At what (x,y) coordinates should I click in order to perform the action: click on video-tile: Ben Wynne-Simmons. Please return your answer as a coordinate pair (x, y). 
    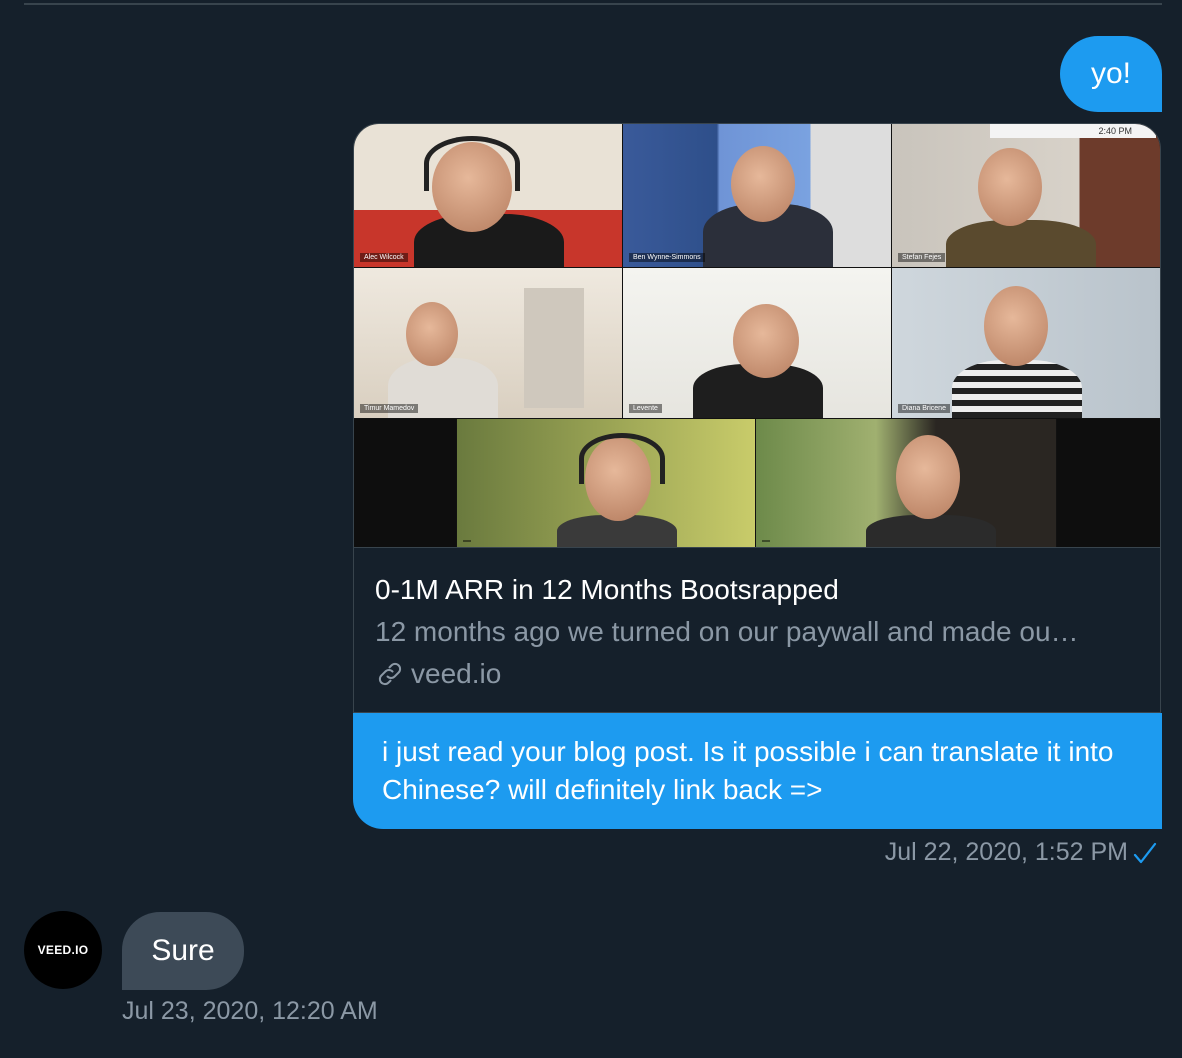
    Looking at the image, I should click on (757, 195).